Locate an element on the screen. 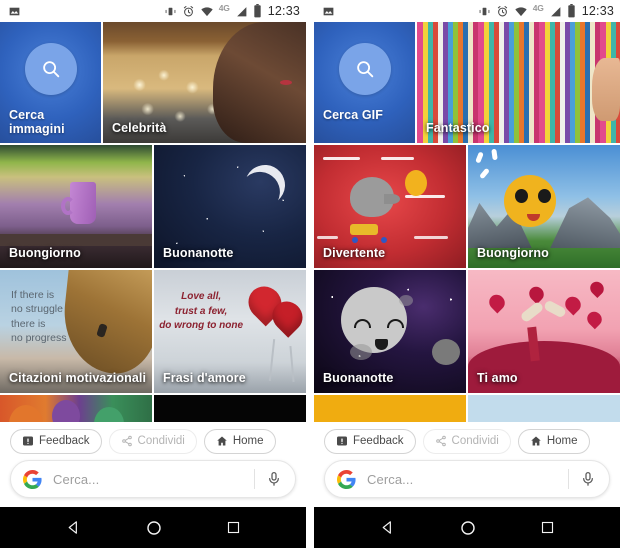 This screenshot has width=620, height=548. tile-row: Divertente Buongiorno is located at coordinates (467, 206).